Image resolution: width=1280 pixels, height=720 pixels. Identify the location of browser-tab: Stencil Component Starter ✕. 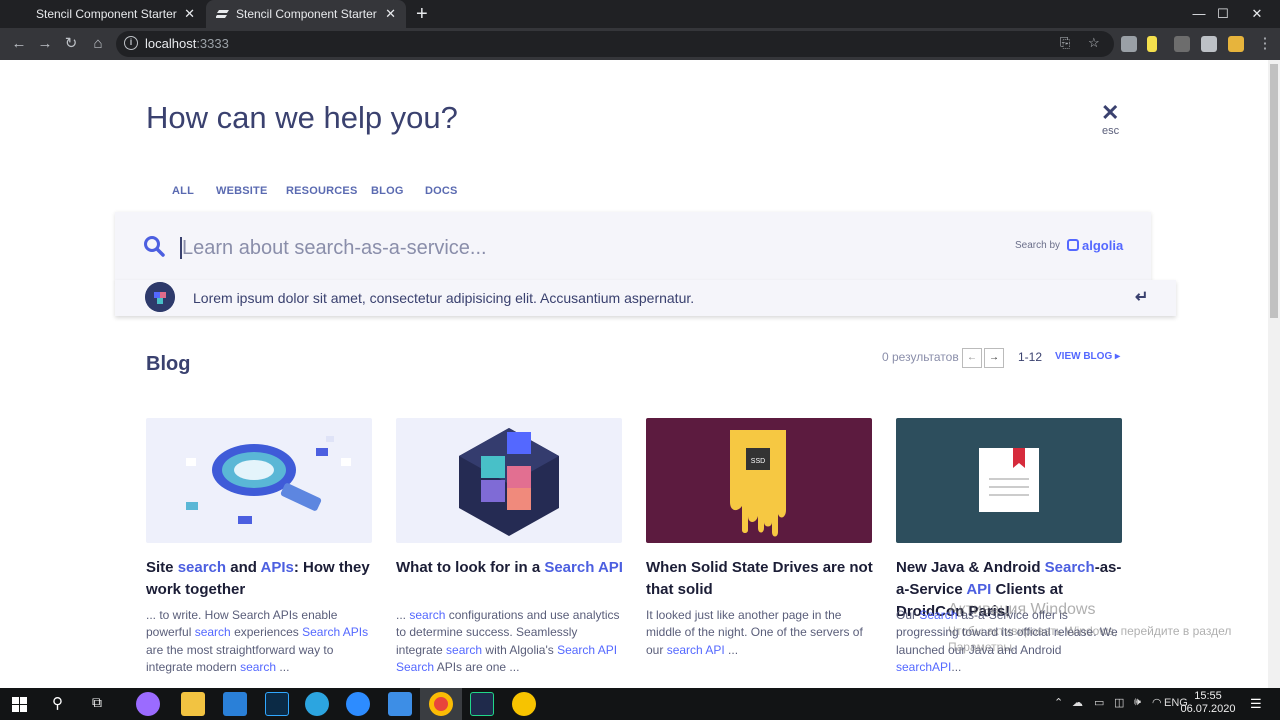
(102, 14).